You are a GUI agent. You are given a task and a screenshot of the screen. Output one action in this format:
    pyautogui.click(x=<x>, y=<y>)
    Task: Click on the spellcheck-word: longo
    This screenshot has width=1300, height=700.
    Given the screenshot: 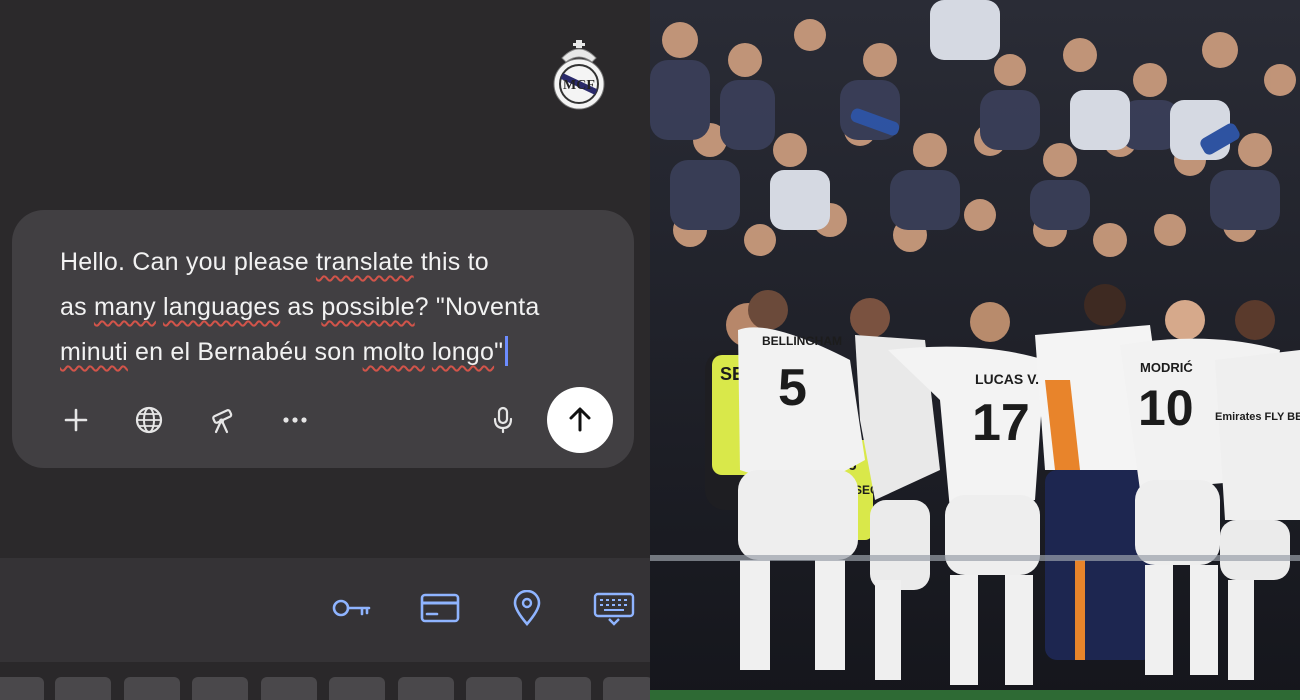 What is the action you would take?
    pyautogui.click(x=463, y=352)
    